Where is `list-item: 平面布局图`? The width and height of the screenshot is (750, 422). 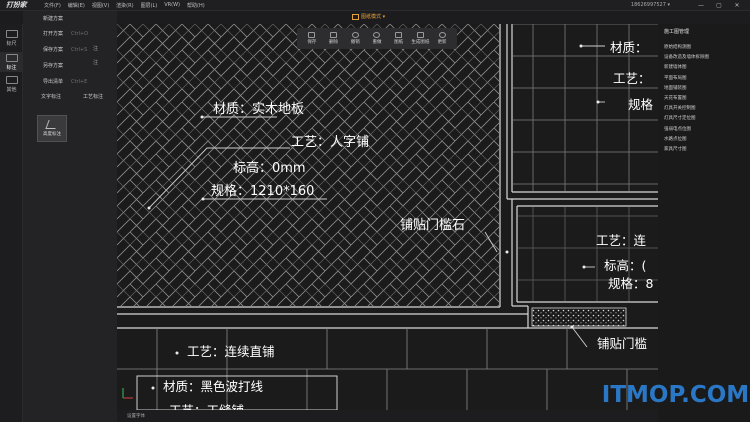
list-item: 平面布局图 is located at coordinates (686, 79).